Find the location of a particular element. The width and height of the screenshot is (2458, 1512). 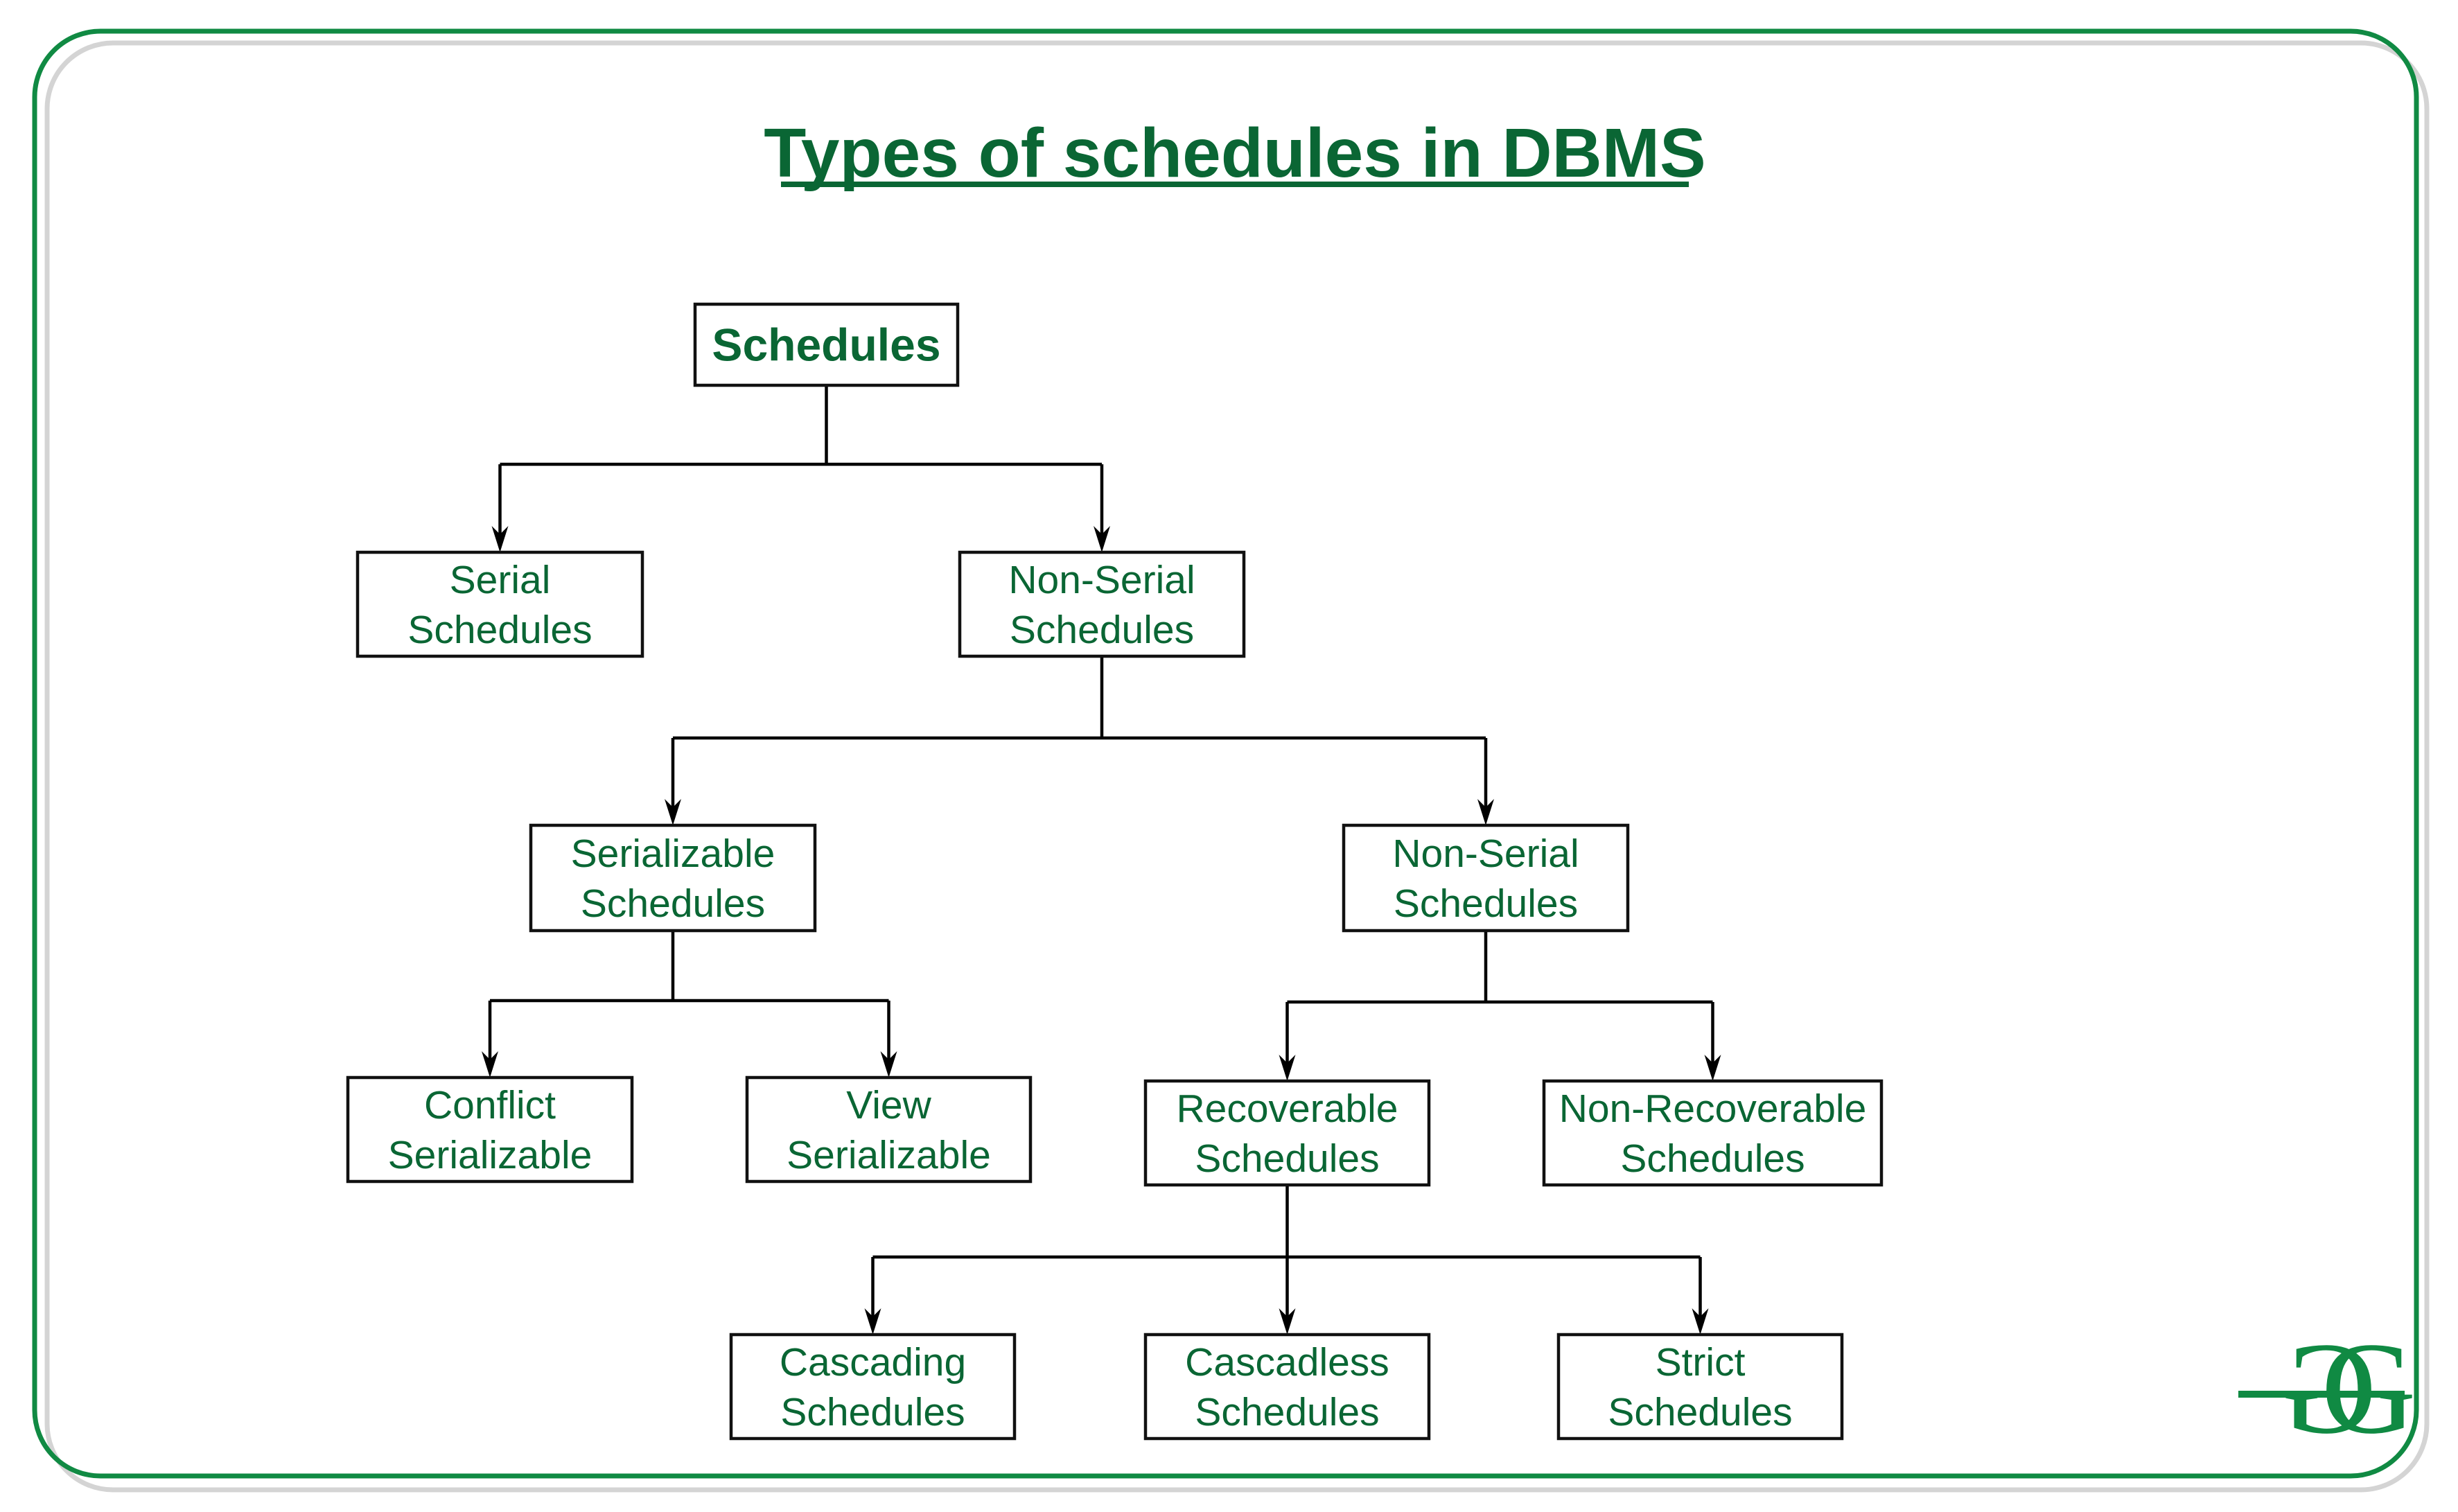

node-cascading: Cascading Schedules is located at coordinates (873, 1387).